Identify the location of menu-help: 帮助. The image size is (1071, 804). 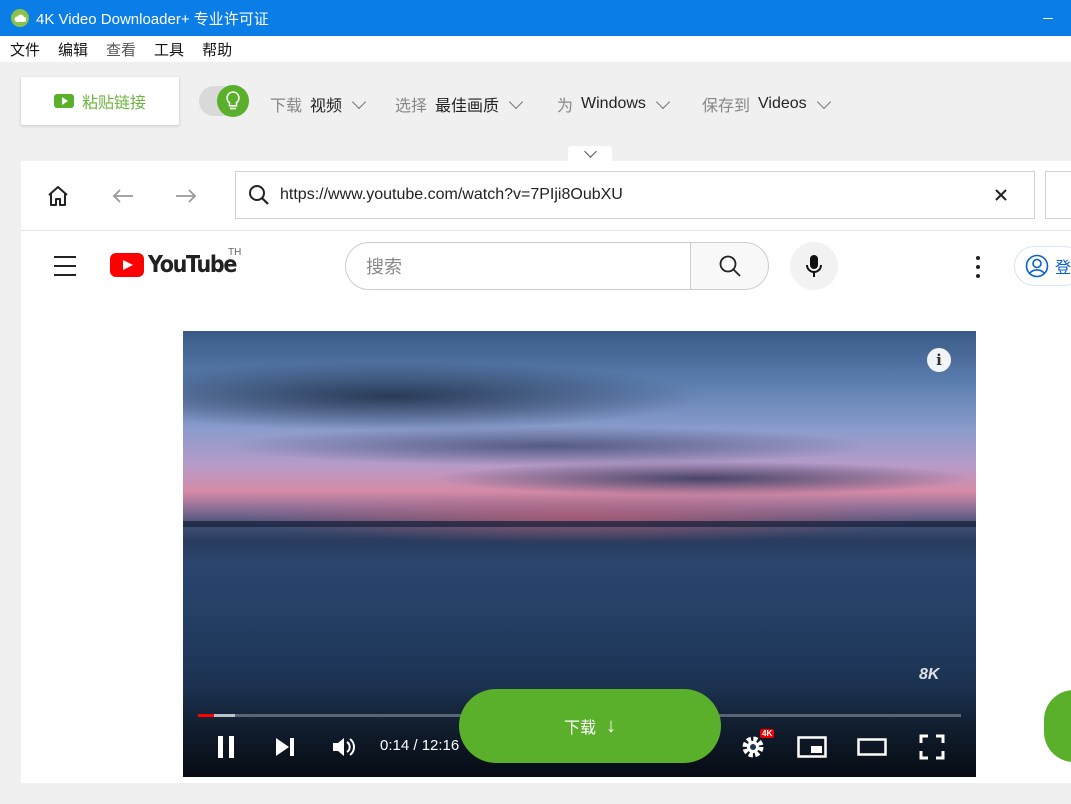
(217, 49).